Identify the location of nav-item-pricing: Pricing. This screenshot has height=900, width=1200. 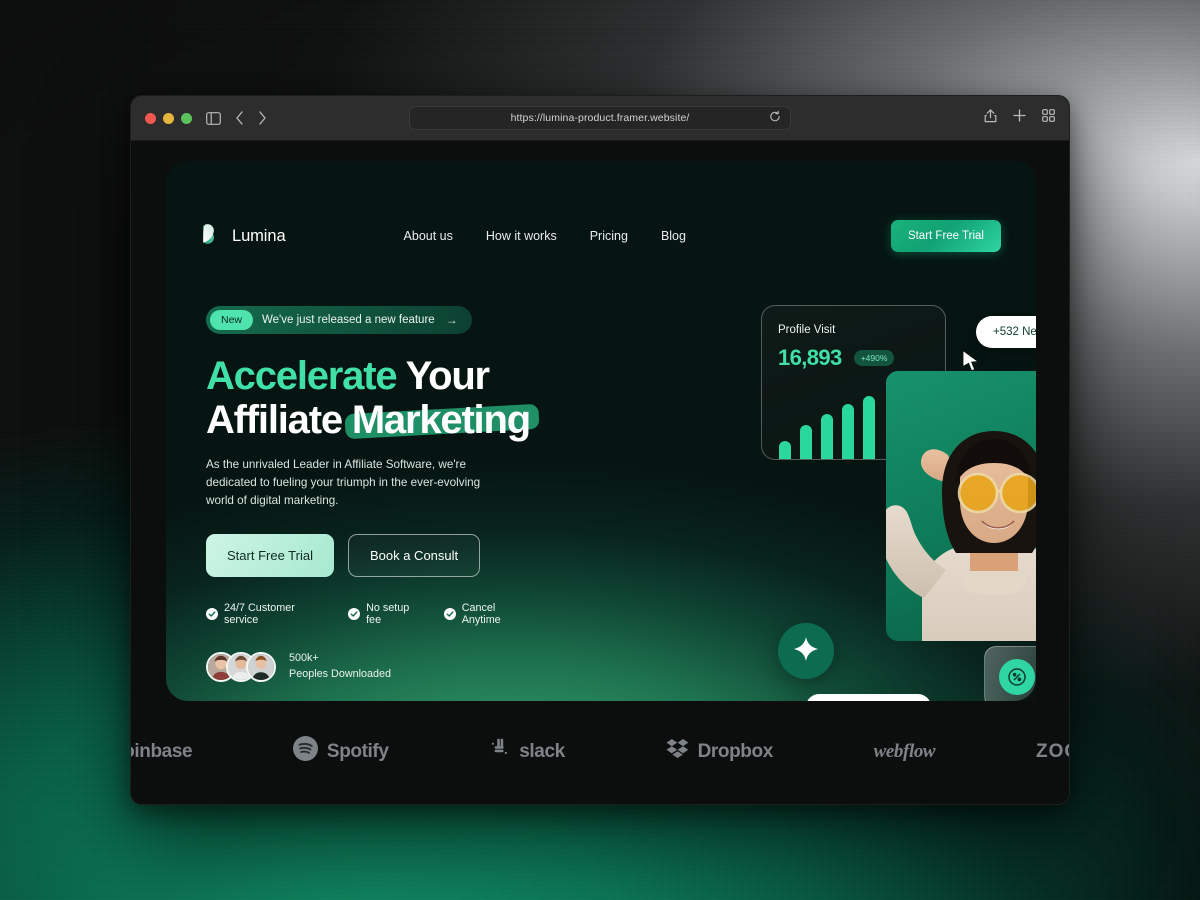
(609, 236).